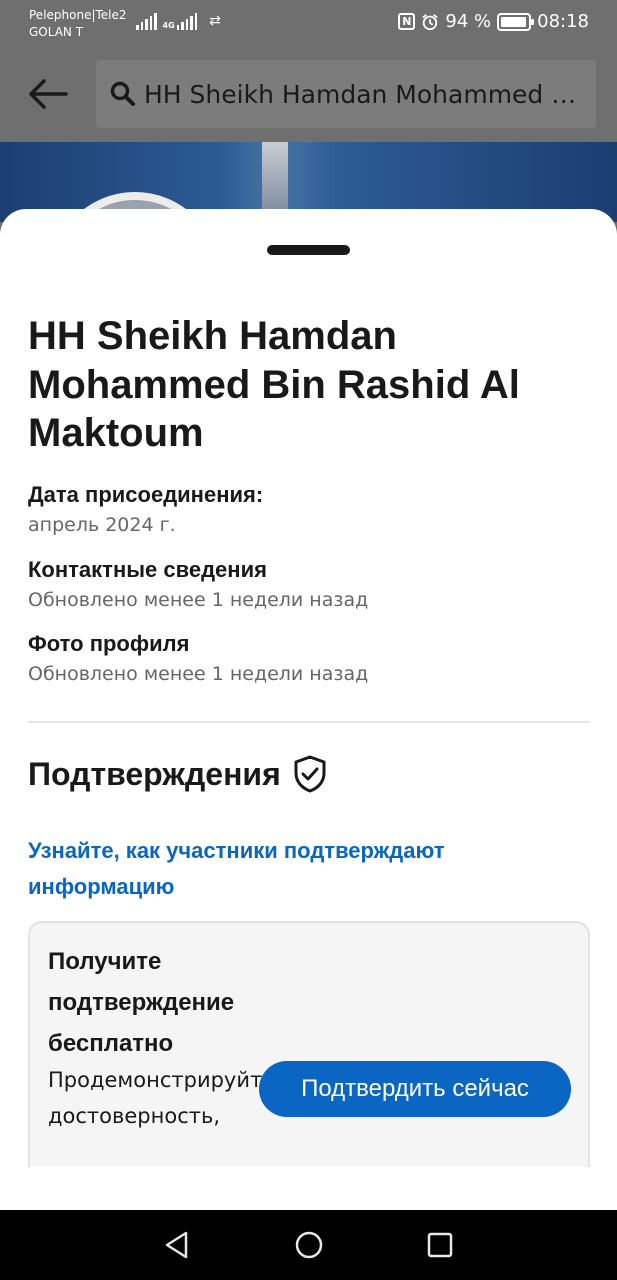 This screenshot has width=617, height=1280. I want to click on carrier-info: Pelephone|Tele2 GOLAN T, so click(78, 24).